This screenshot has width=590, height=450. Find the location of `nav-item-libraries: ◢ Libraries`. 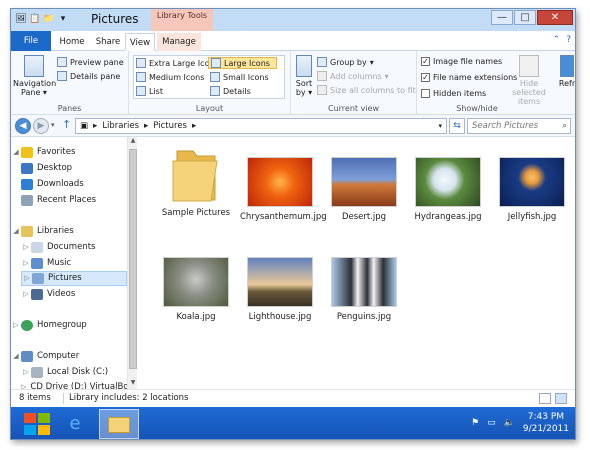

nav-item-libraries: ◢ Libraries is located at coordinates (42, 231).